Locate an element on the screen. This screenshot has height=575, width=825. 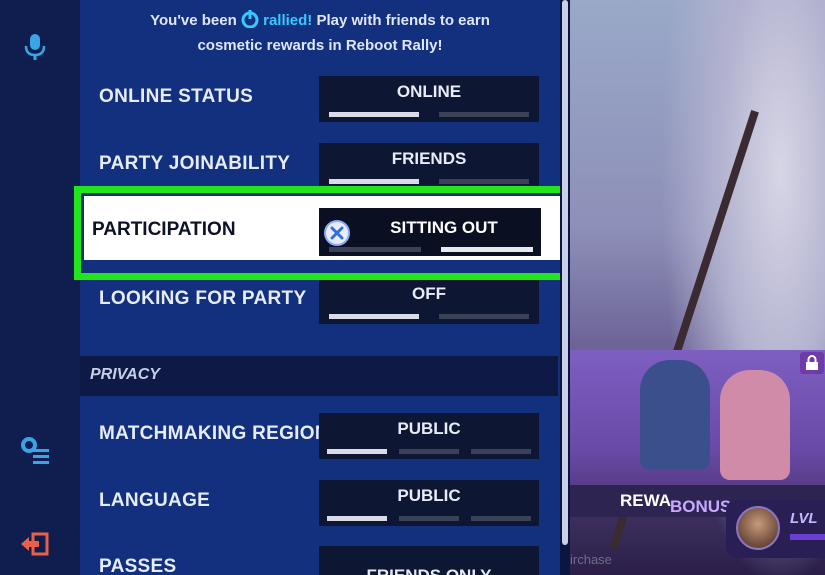
bonus-rewards-card: BONUS REWA is located at coordinates (697, 433).